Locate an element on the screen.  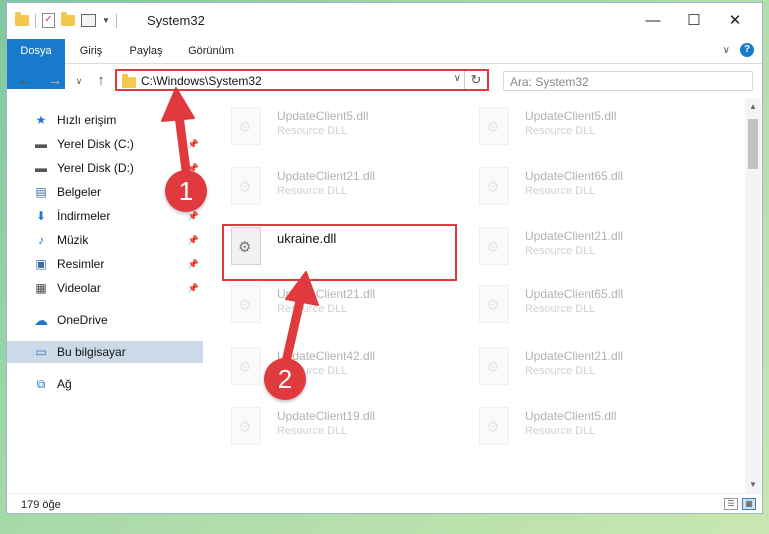
nav-item-pictures: ▣ Resimler 📌 is located at coordinates (105, 264).